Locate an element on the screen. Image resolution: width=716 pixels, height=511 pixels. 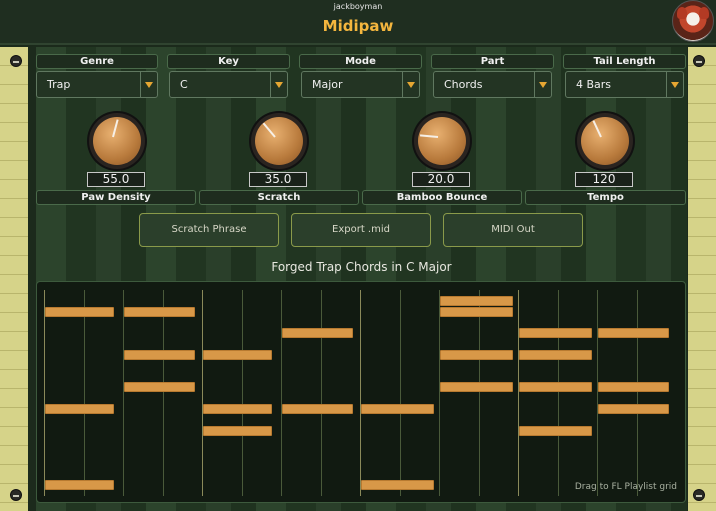
roll-title: Forged Trap Chords in C Major is located at coordinates (361, 267).